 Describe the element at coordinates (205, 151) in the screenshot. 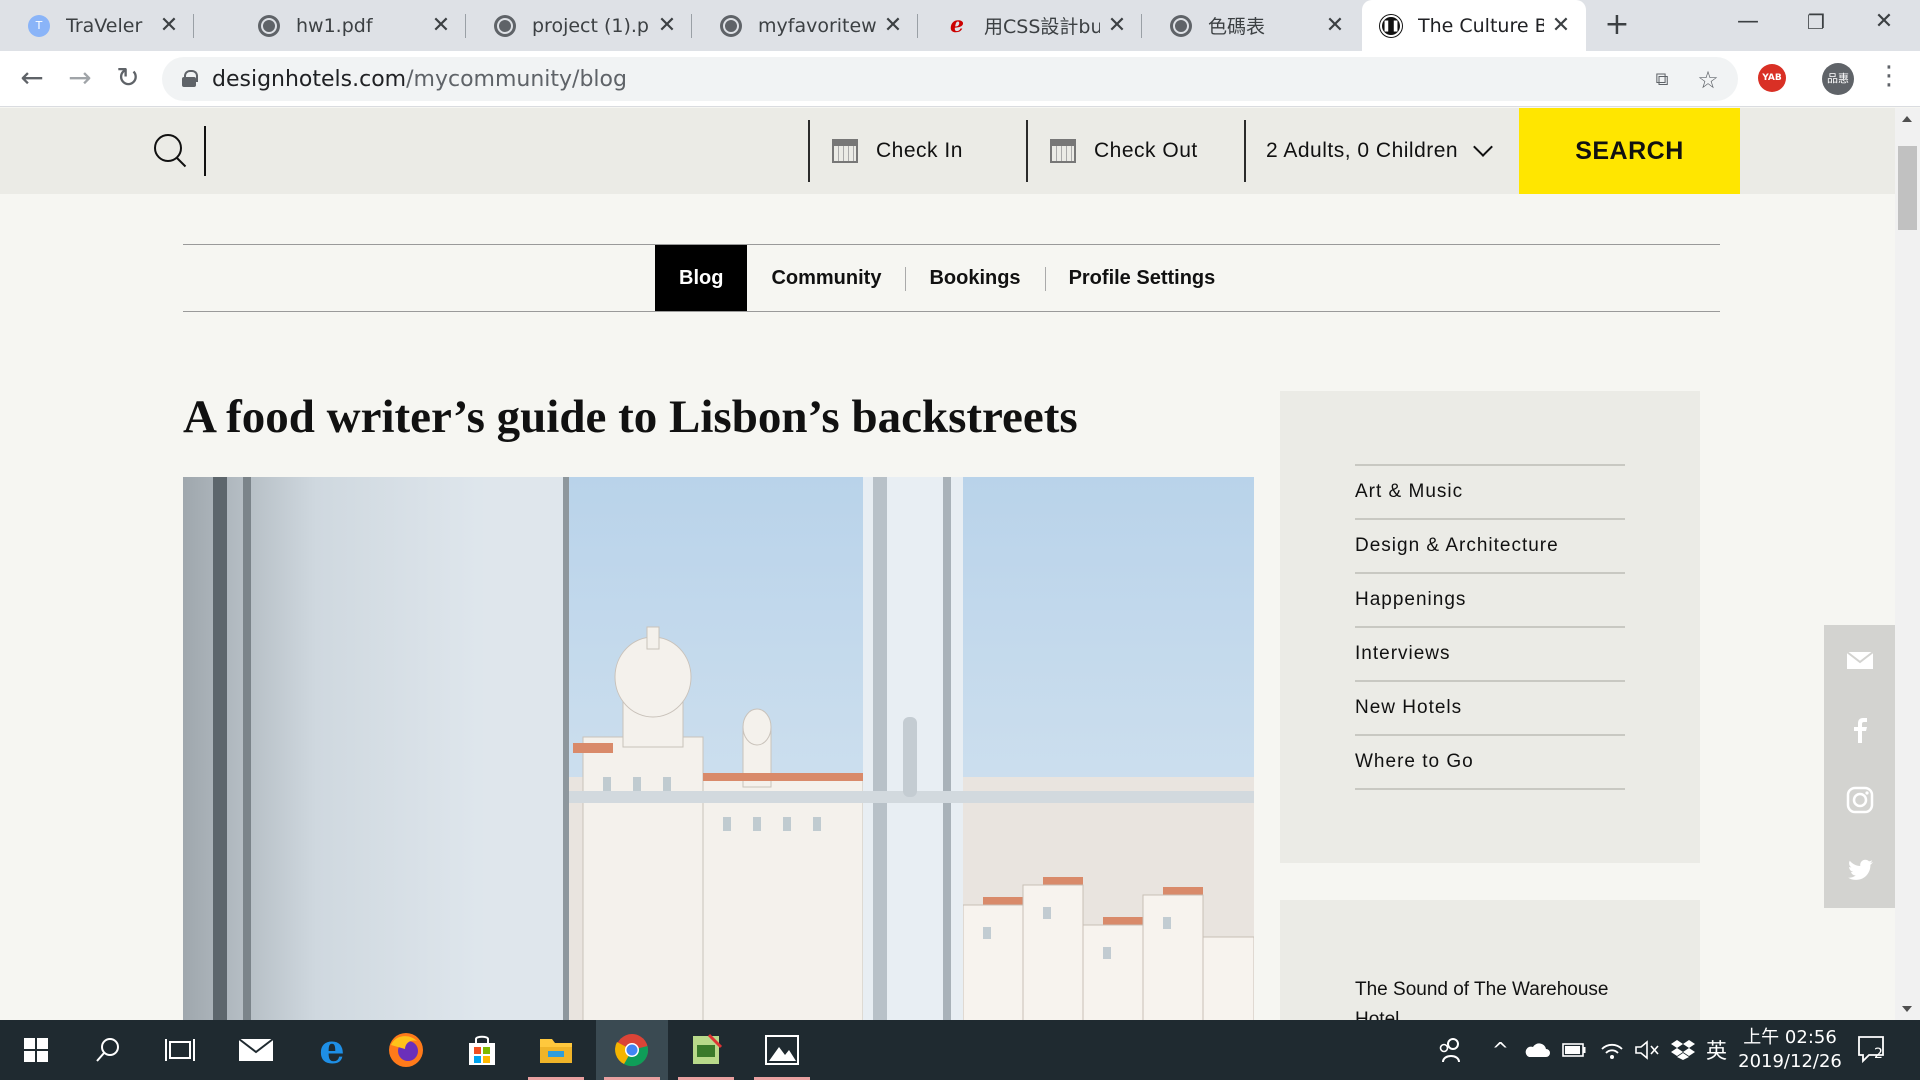

I see `search-input` at that location.